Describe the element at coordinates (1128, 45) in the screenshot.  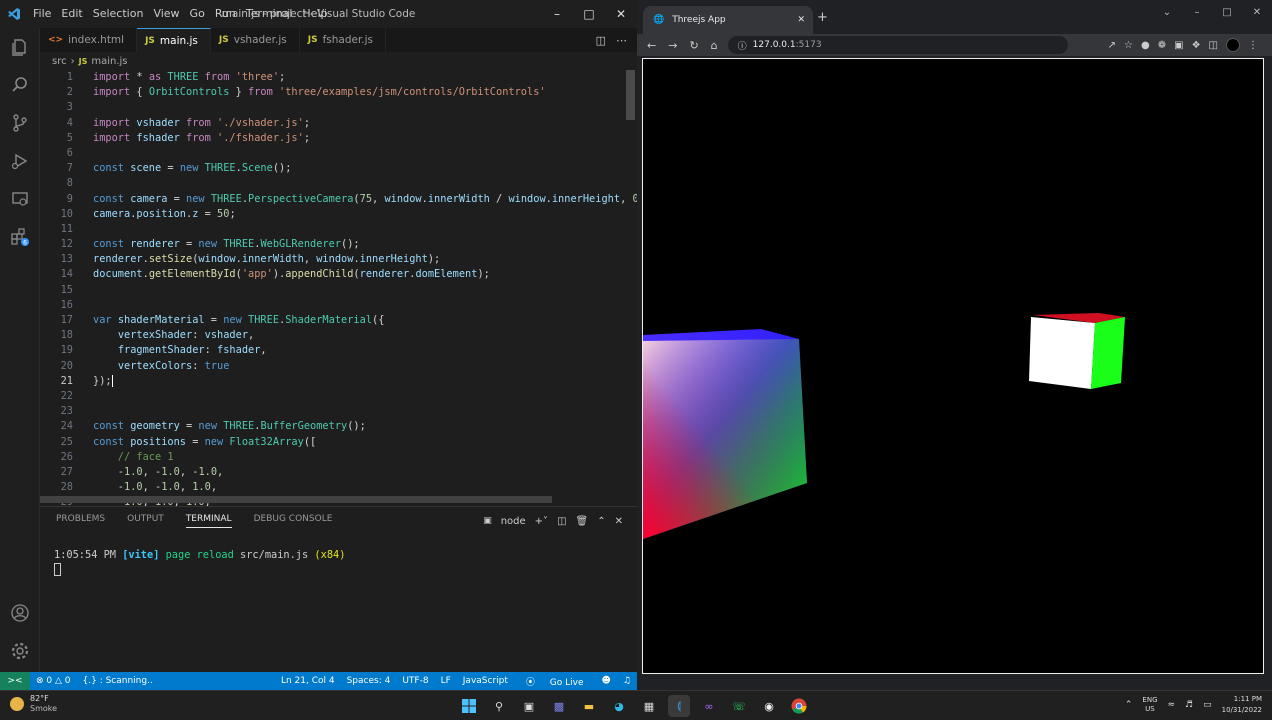
I see `bookmark-star-icon: ☆` at that location.